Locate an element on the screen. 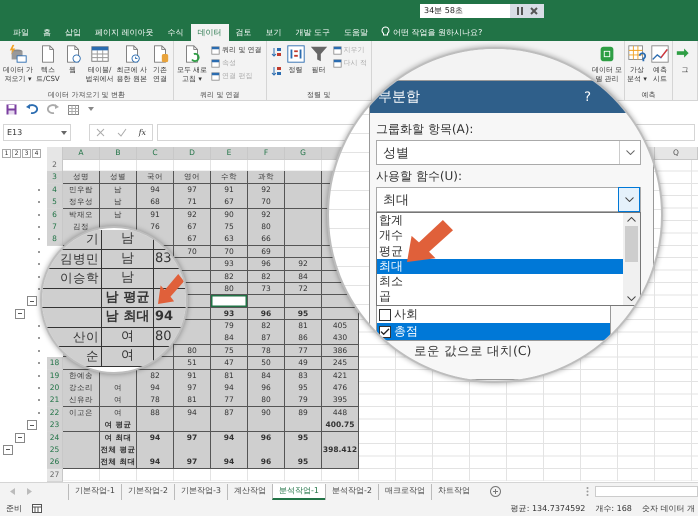  ribbon-tab: 삽입 is located at coordinates (73, 32).